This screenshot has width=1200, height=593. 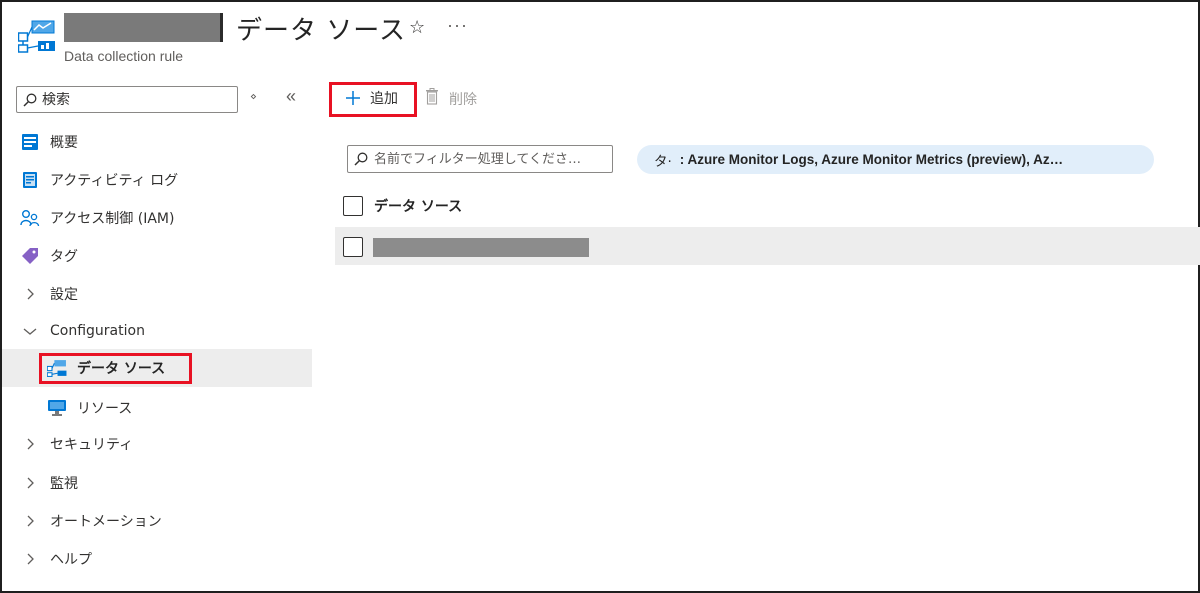 What do you see at coordinates (106, 522) in the screenshot?
I see `sidebar-item-label: オートメーション` at bounding box center [106, 522].